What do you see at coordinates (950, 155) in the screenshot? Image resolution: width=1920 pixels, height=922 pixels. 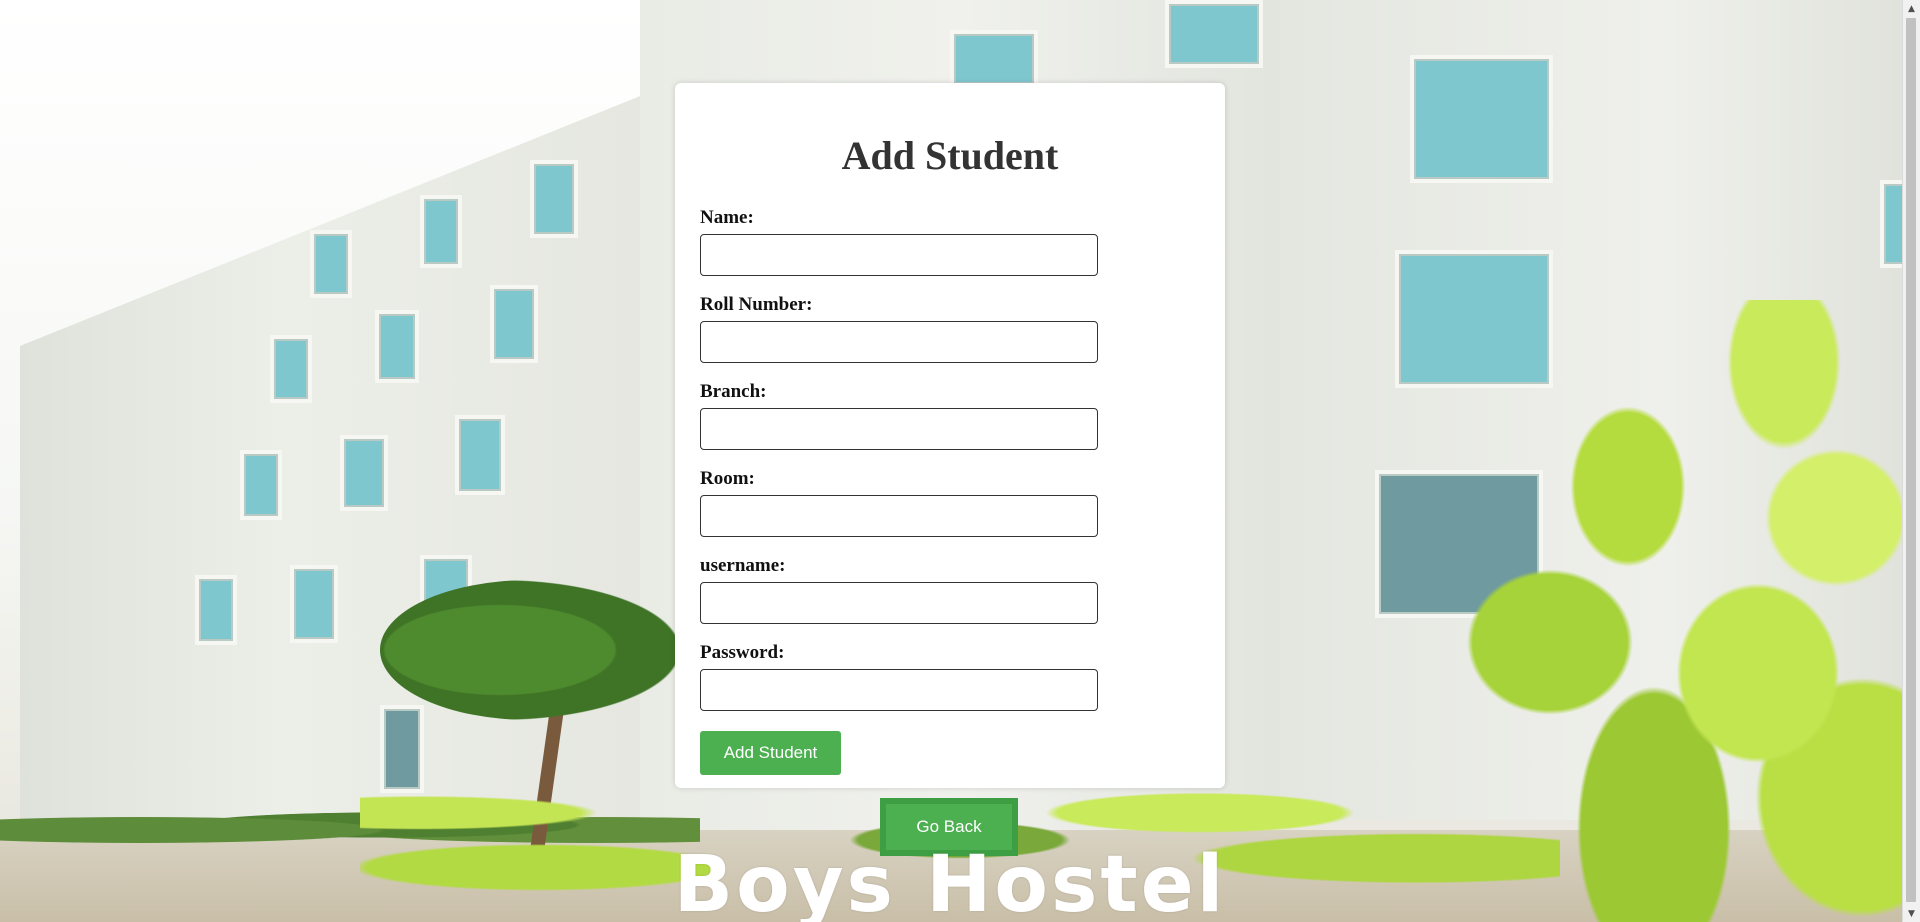 I see `form-title: Add Student` at bounding box center [950, 155].